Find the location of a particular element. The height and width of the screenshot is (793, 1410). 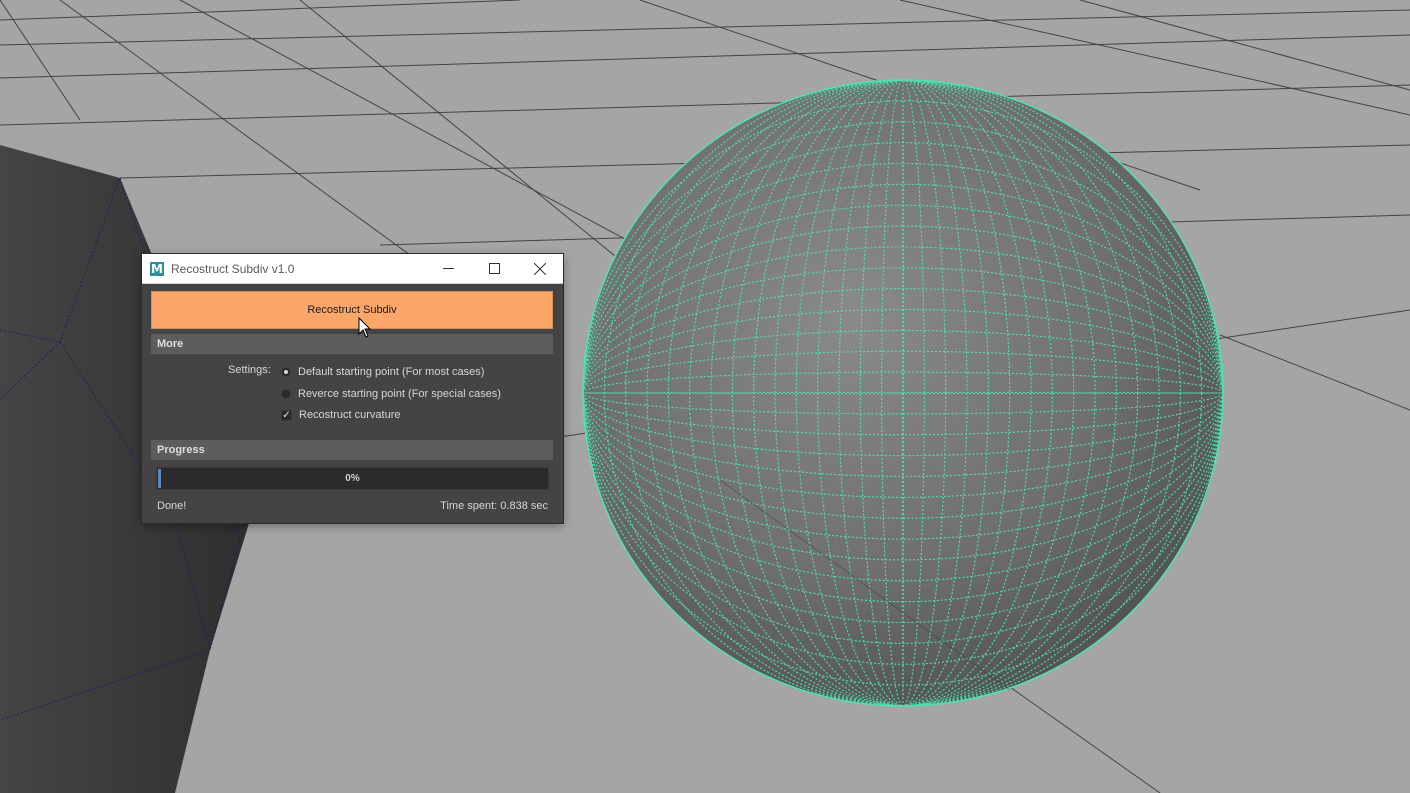

progress-percent: 0% is located at coordinates (352, 478).